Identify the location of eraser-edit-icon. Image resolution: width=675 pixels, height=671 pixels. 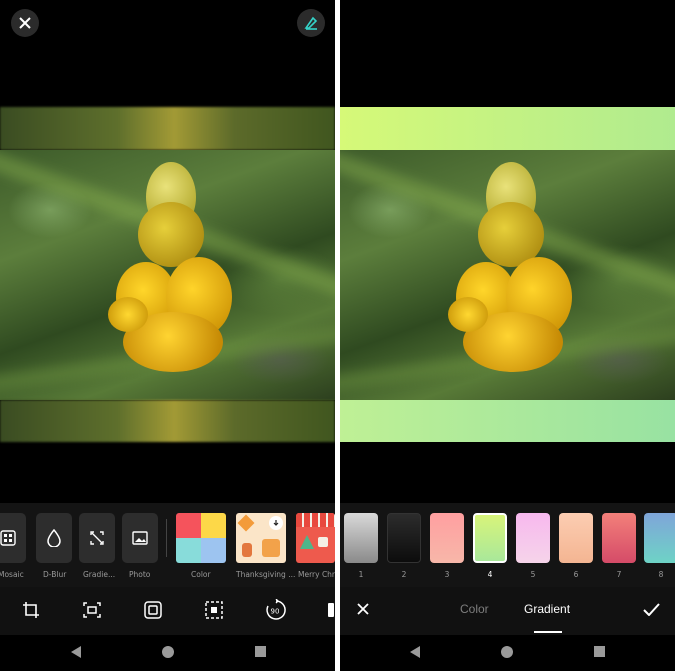
(311, 23).